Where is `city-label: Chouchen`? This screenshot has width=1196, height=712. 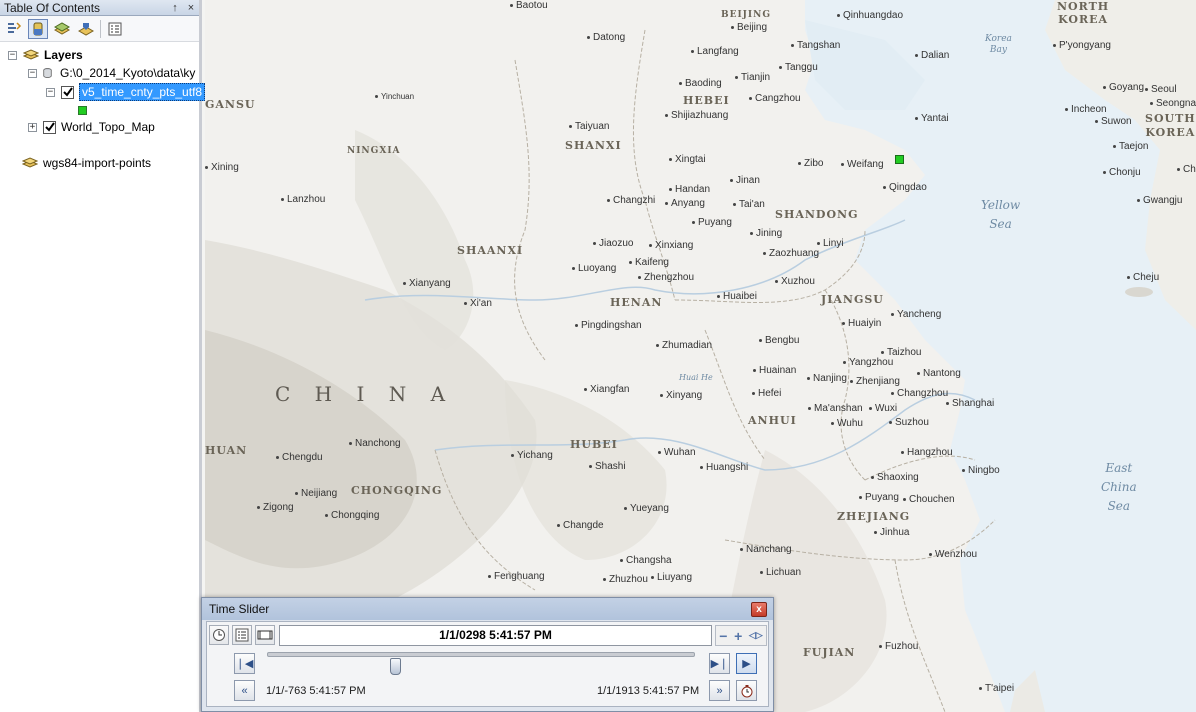
city-label: Chouchen is located at coordinates (929, 499).